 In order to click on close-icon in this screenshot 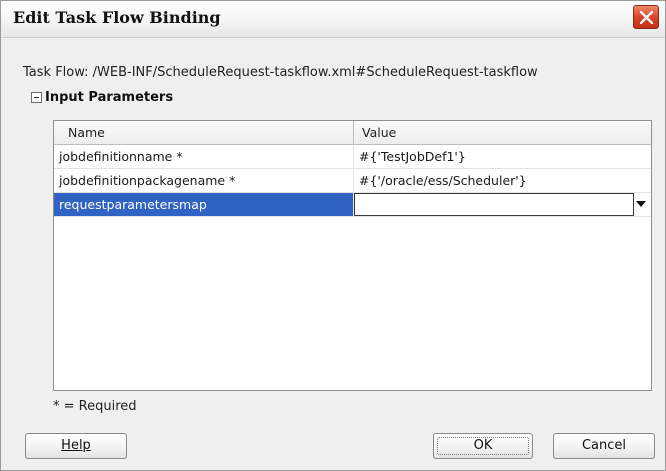, I will do `click(646, 17)`.